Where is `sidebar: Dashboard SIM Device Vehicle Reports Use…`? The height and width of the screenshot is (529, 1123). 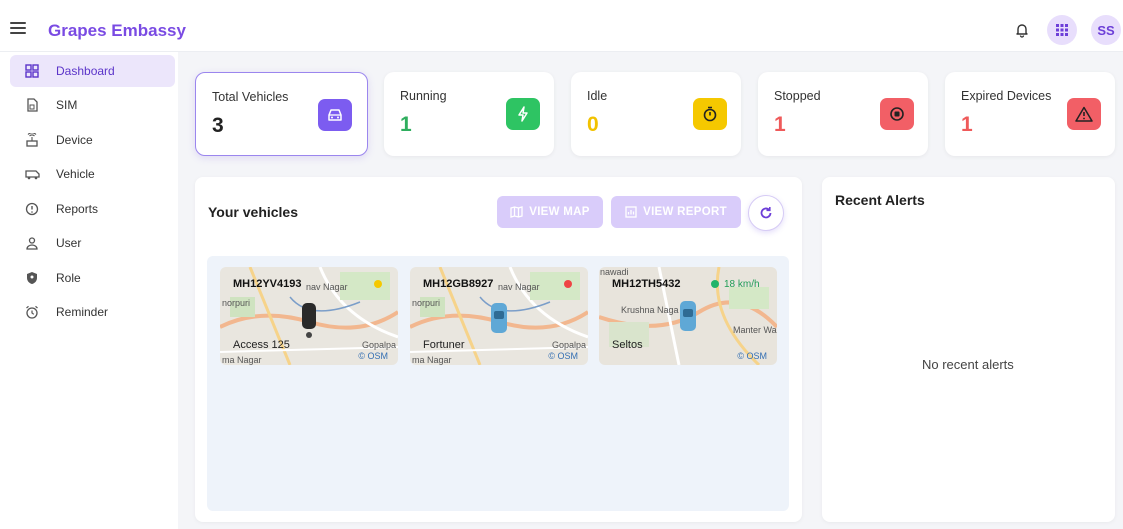 sidebar: Dashboard SIM Device Vehicle Reports Use… is located at coordinates (89, 290).